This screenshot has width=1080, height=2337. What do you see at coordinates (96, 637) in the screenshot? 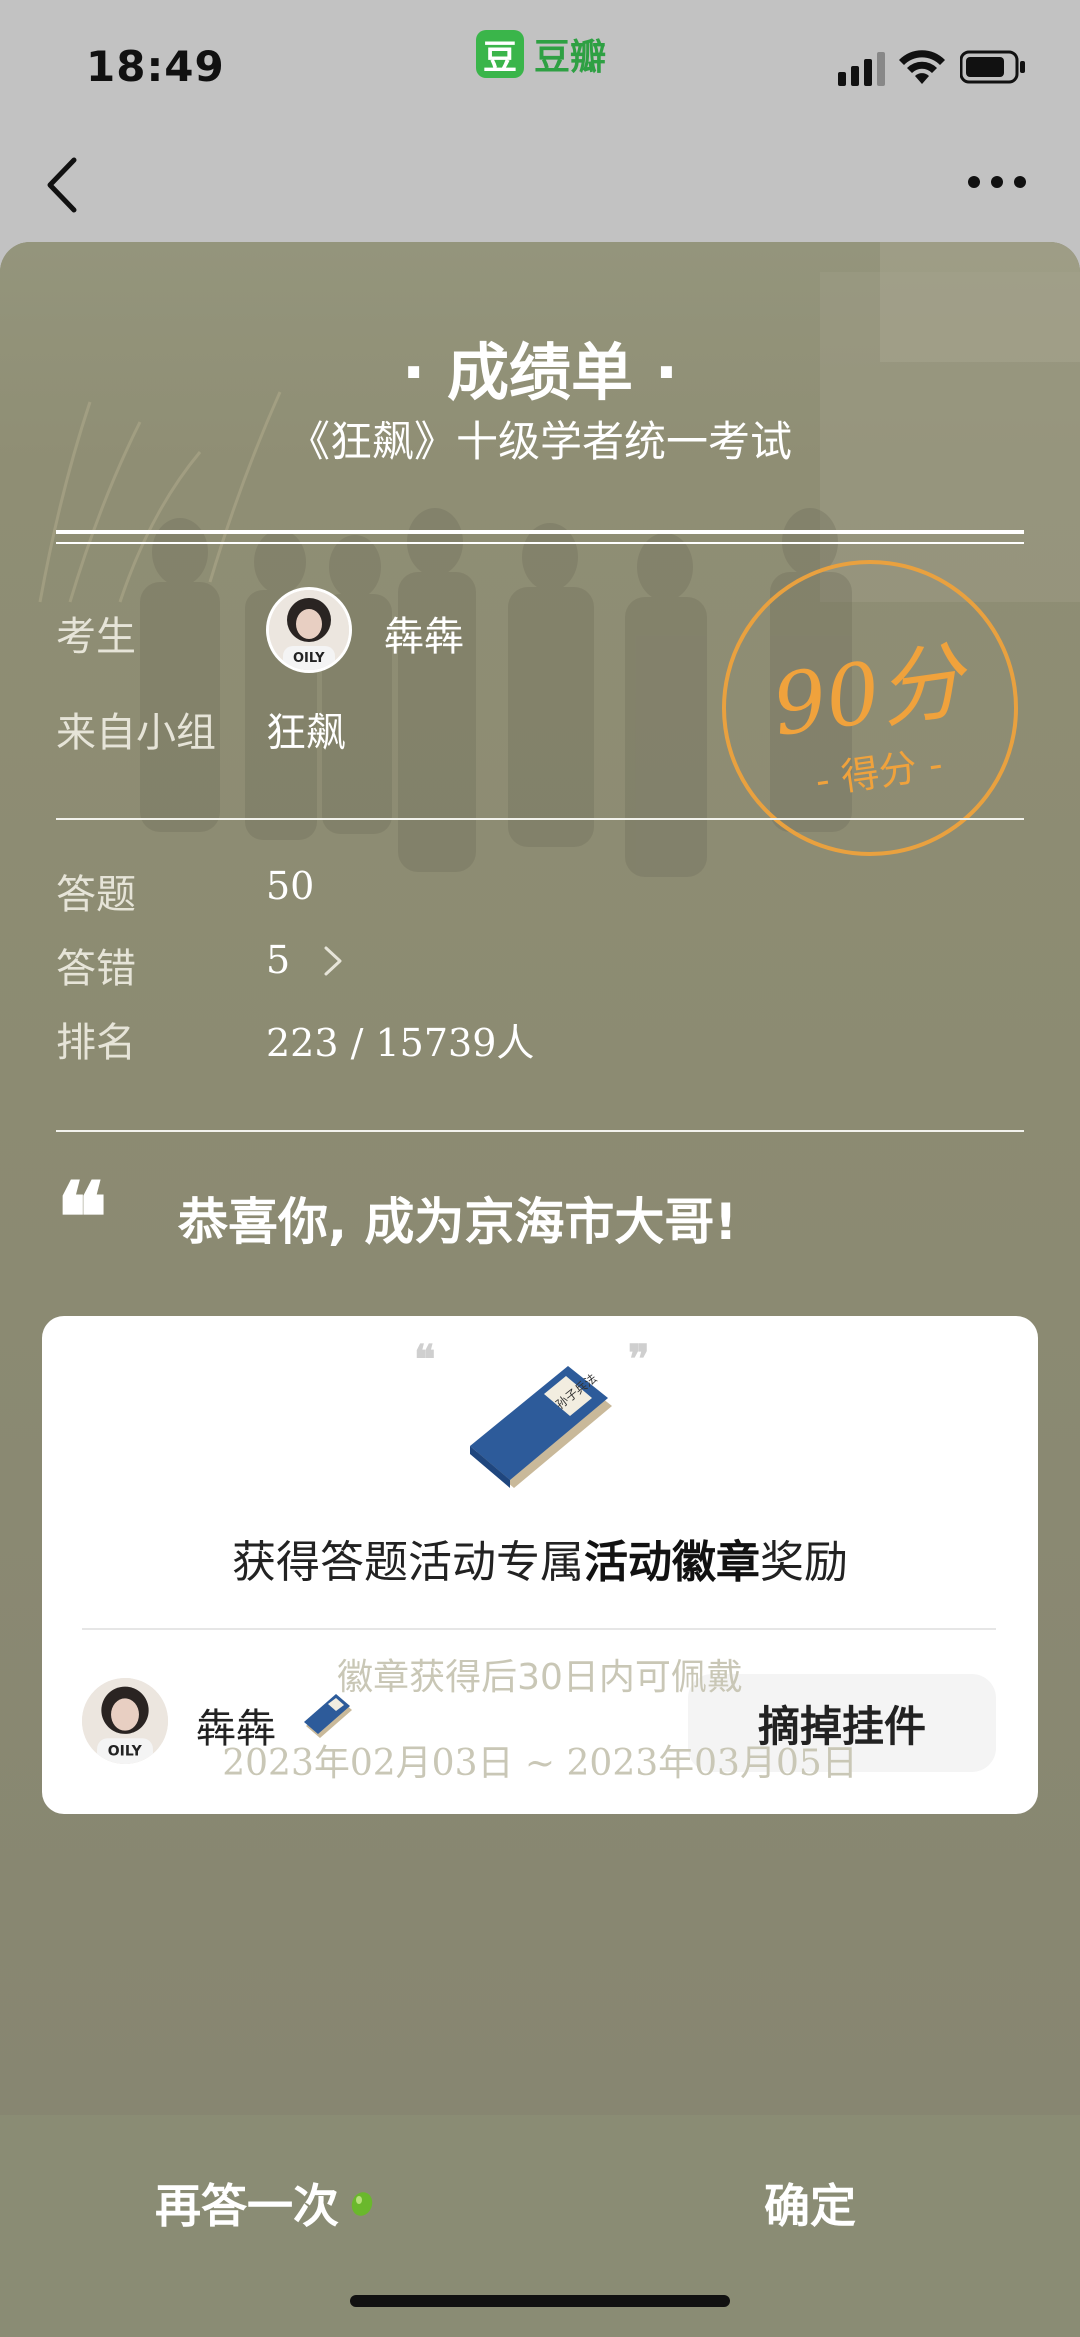
I see `candidate-label: 考生` at bounding box center [96, 637].